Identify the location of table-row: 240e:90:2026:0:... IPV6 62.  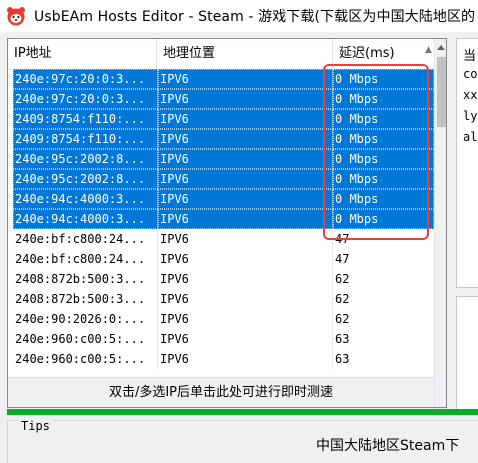
(223, 319).